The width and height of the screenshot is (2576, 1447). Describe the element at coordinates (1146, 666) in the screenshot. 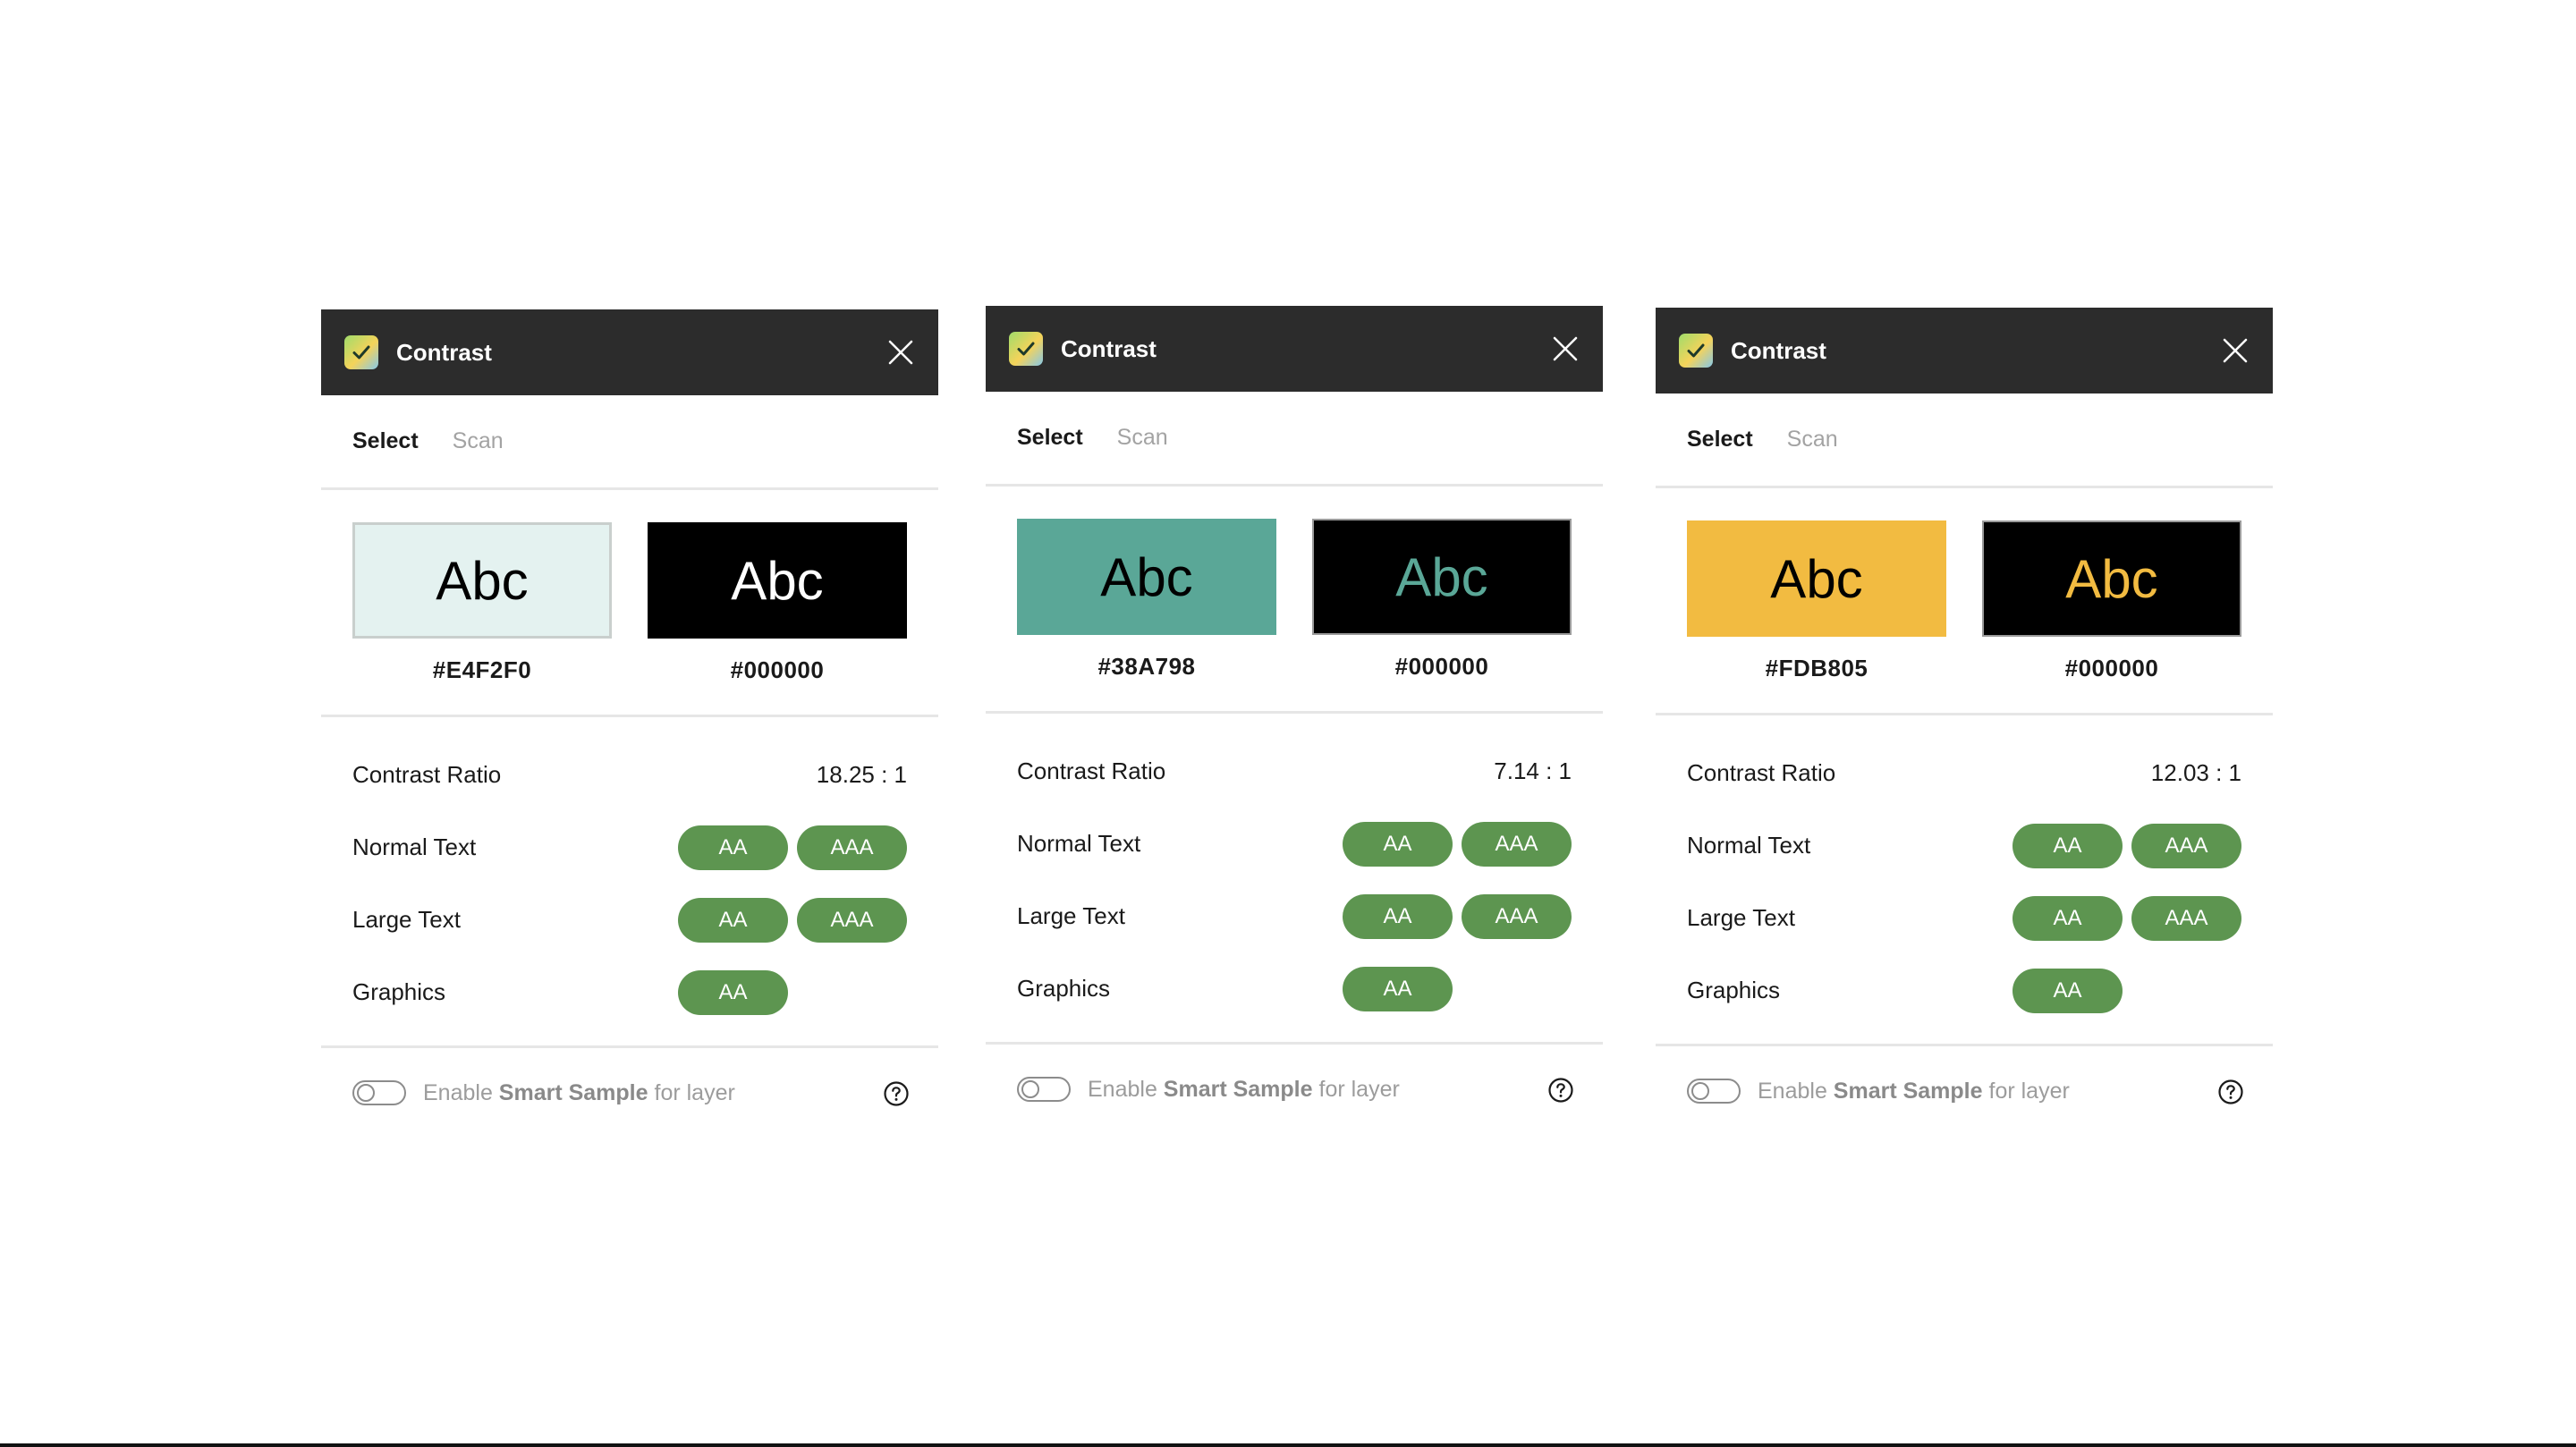

I see `background-hex: #38A798` at that location.